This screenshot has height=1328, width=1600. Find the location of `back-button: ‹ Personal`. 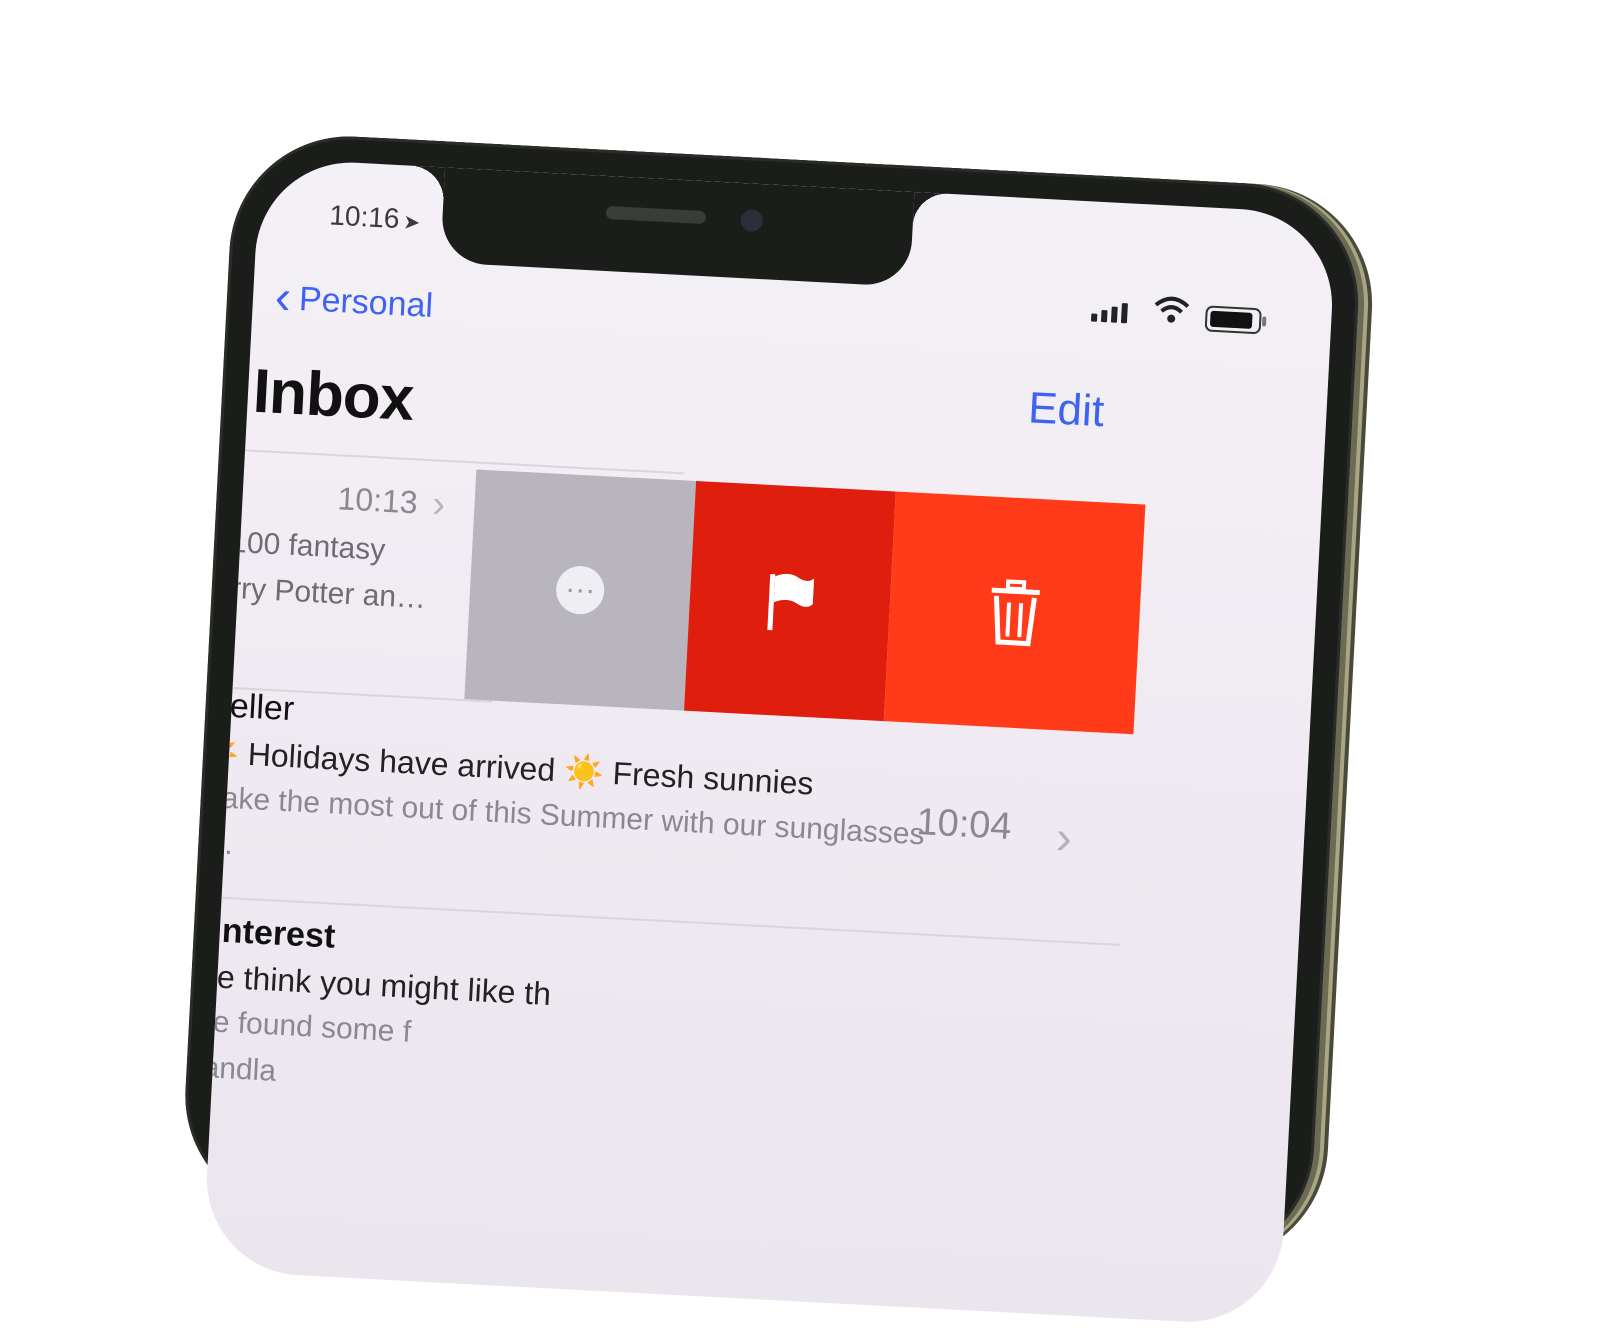

back-button: ‹ Personal is located at coordinates (354, 300).